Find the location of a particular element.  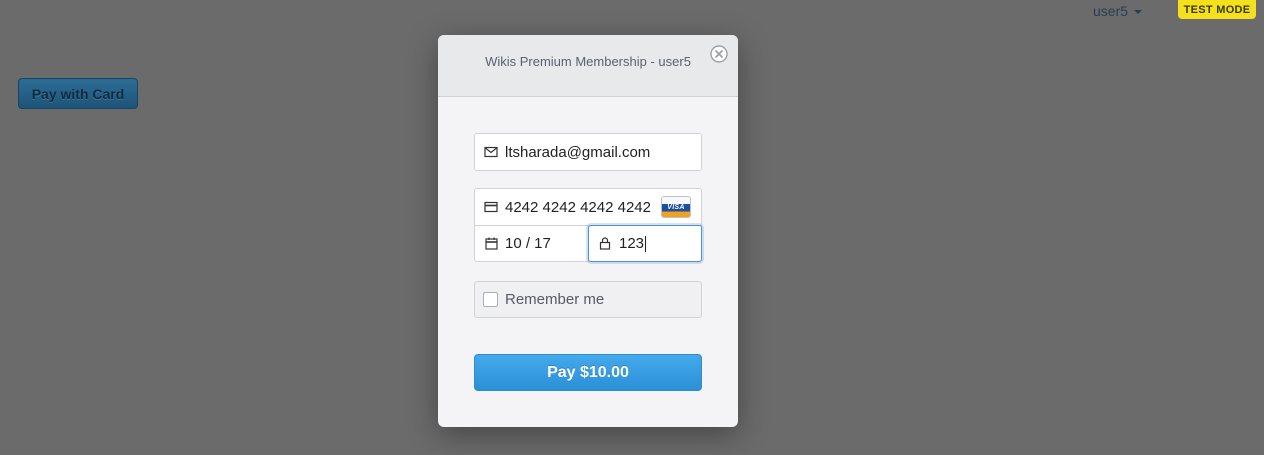

modal-header: Wikis Premium Membership - user5 is located at coordinates (588, 66).